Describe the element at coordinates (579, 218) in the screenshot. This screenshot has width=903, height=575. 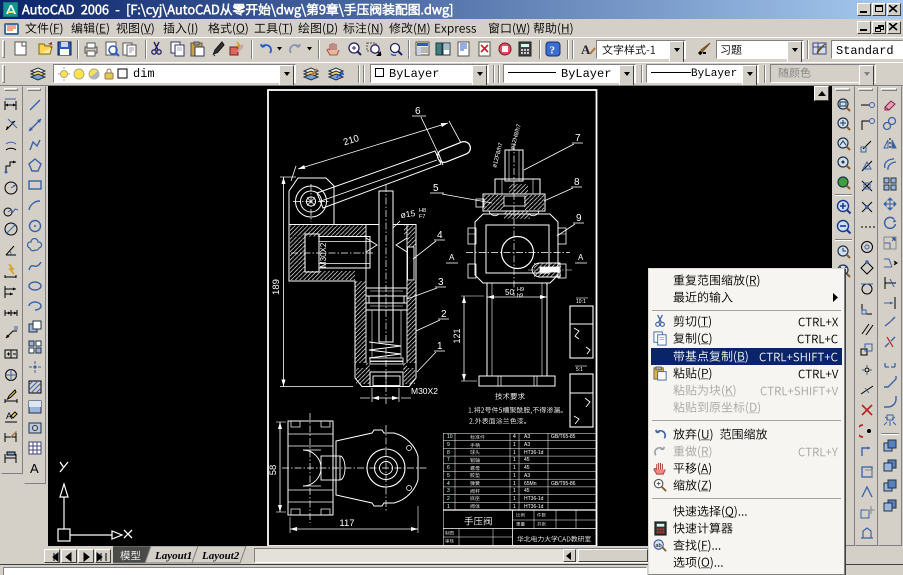
I see `svg-text: 9` at that location.